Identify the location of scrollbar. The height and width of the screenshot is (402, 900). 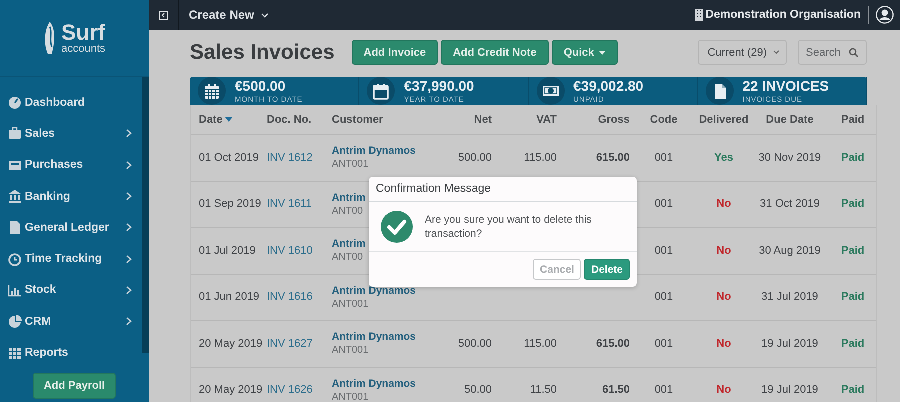
(145, 215).